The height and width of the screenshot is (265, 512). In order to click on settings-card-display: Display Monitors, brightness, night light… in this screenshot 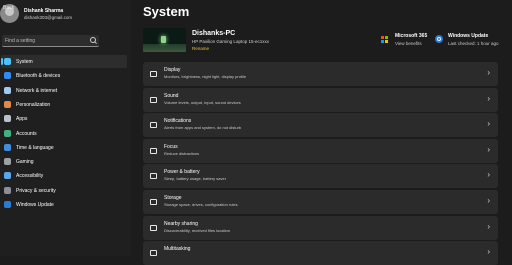, I will do `click(320, 74)`.